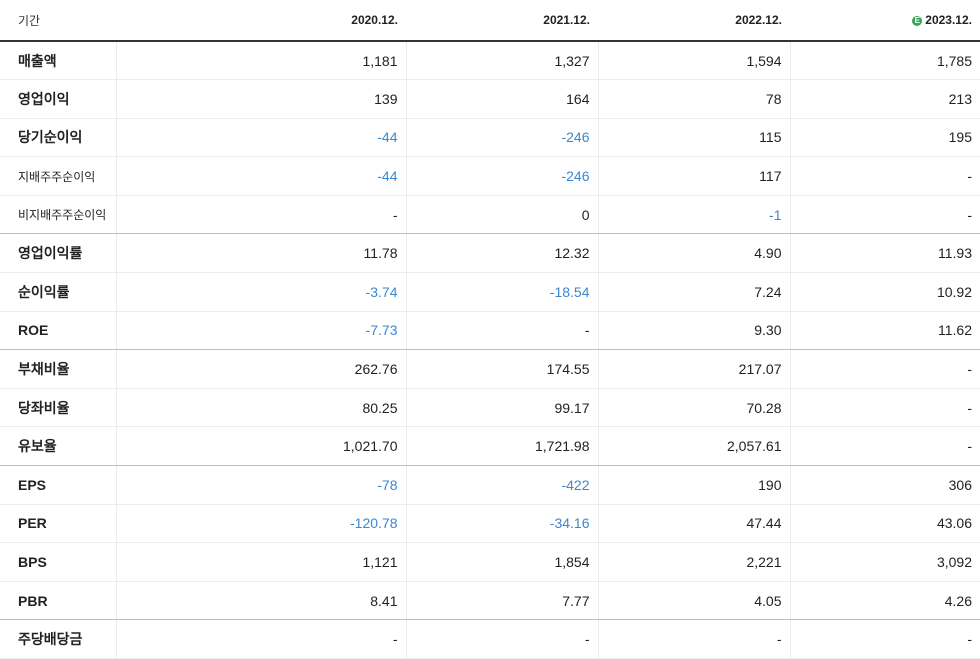 The image size is (980, 659). Describe the element at coordinates (885, 21) in the screenshot. I see `column-header-estimate: E 2023.12.` at that location.